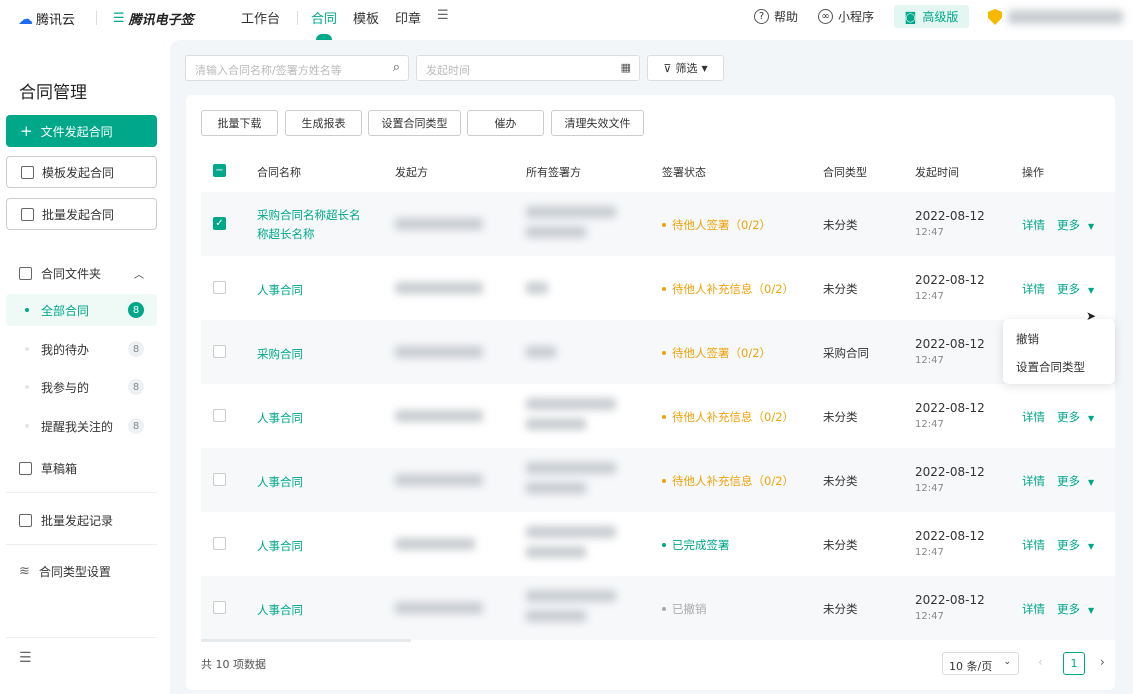 Image resolution: width=1133 pixels, height=694 pixels. I want to click on nav-templates: 模板, so click(366, 17).